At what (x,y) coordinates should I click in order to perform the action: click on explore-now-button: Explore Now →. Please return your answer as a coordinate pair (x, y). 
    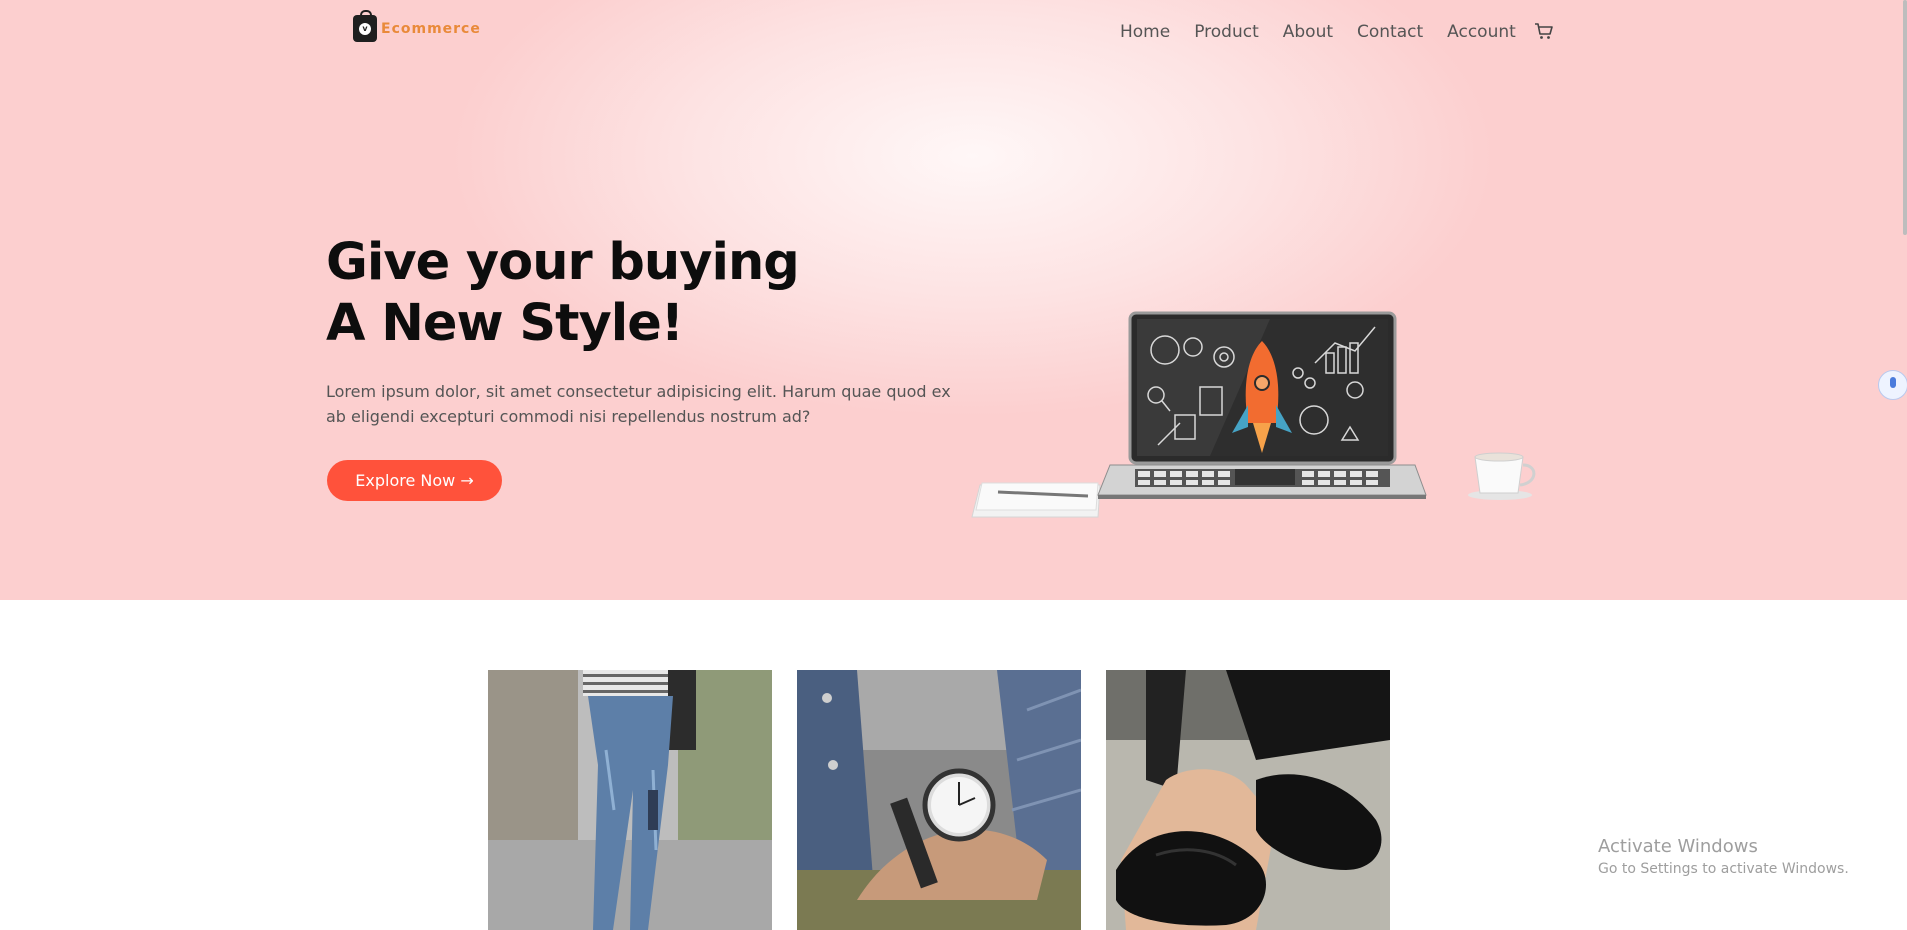
    Looking at the image, I should click on (414, 480).